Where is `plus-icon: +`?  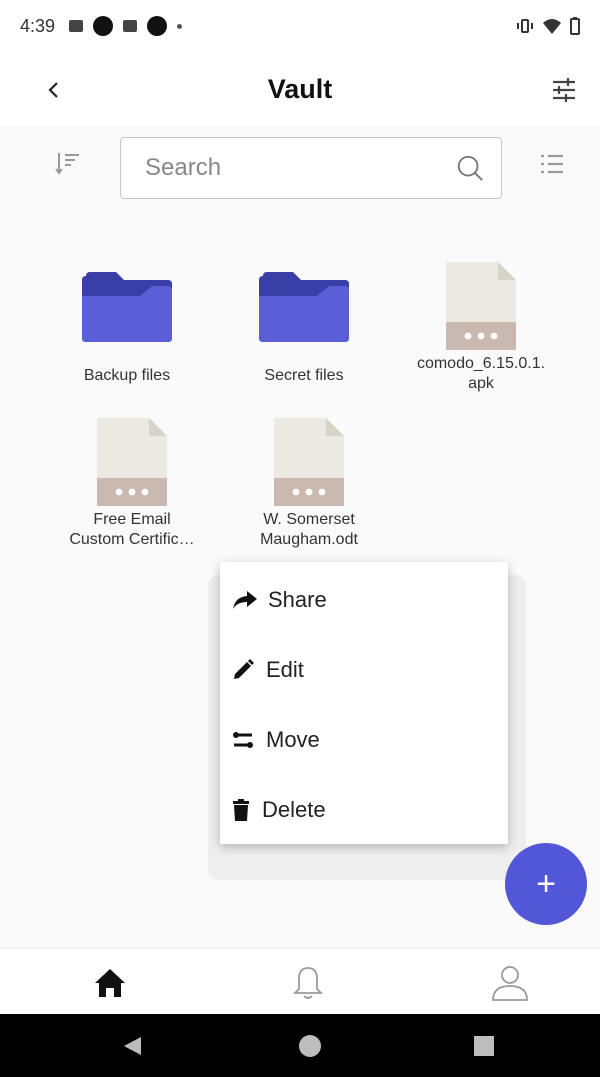
plus-icon: + is located at coordinates (546, 883).